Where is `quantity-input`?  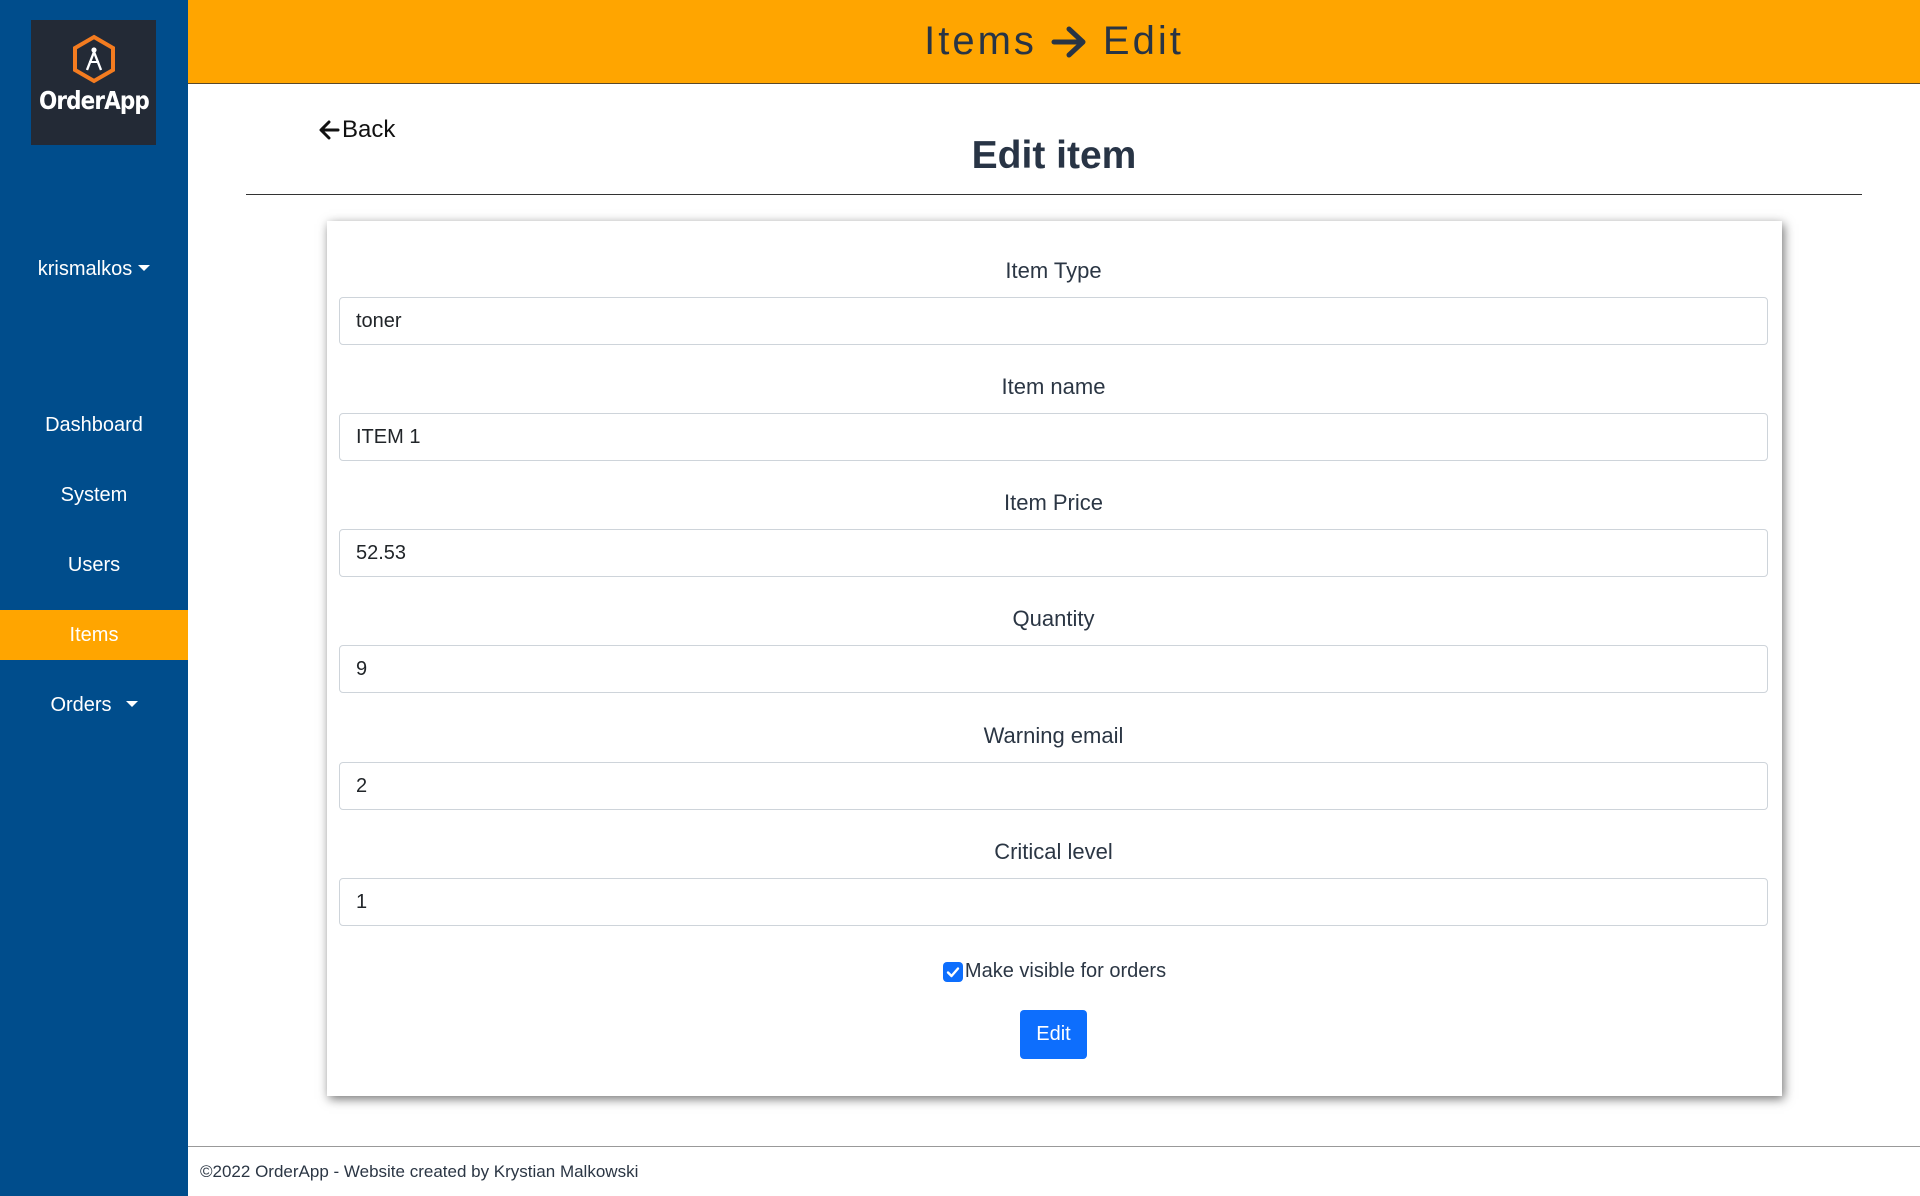 quantity-input is located at coordinates (1053, 669).